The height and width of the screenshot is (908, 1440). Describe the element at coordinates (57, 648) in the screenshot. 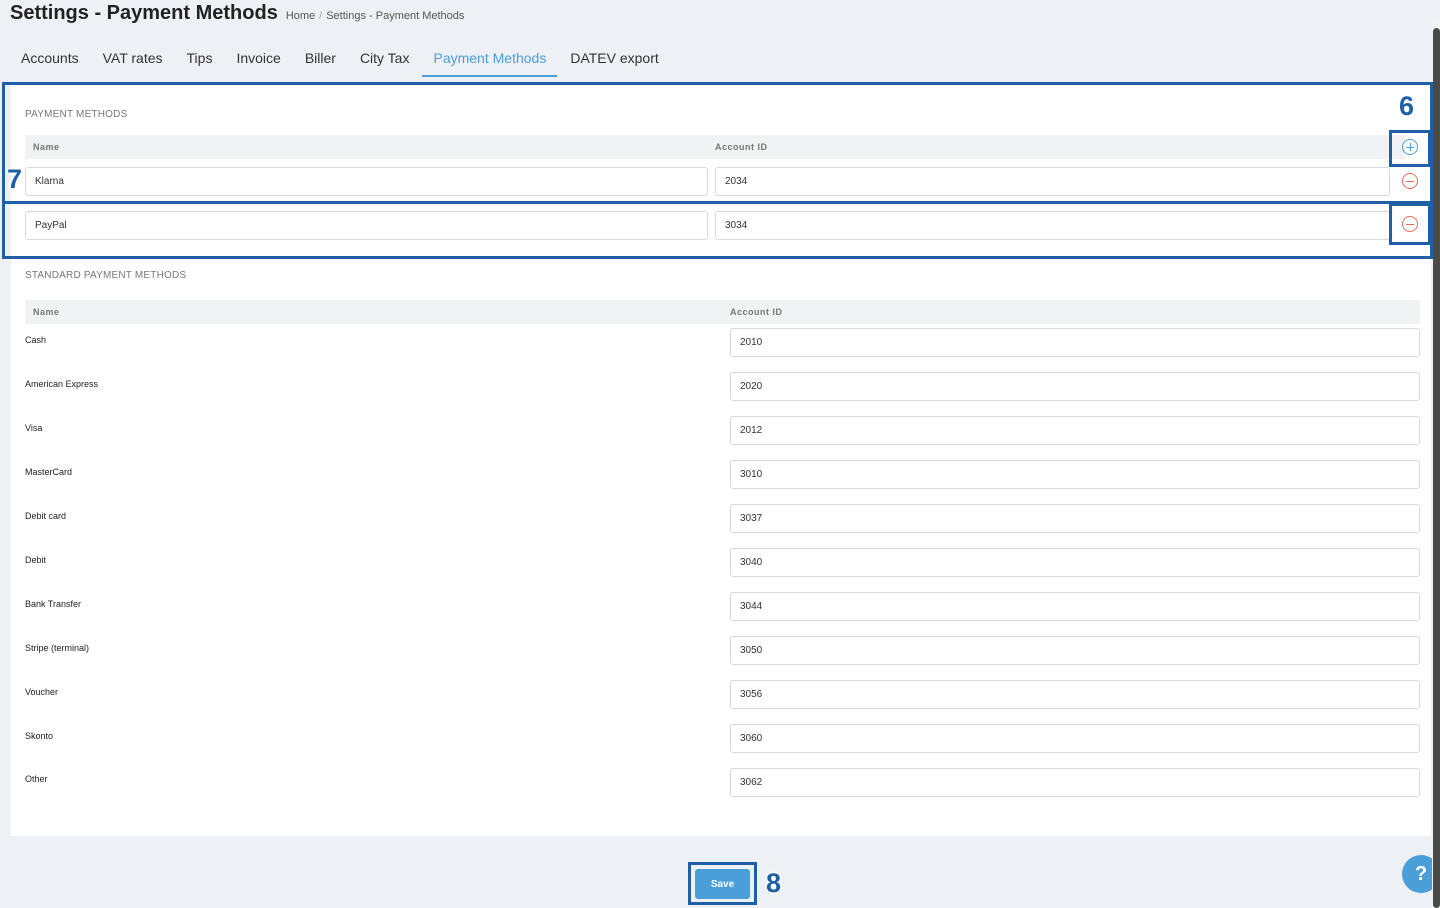

I see `standard-method-label: Stripe (terminal)` at that location.